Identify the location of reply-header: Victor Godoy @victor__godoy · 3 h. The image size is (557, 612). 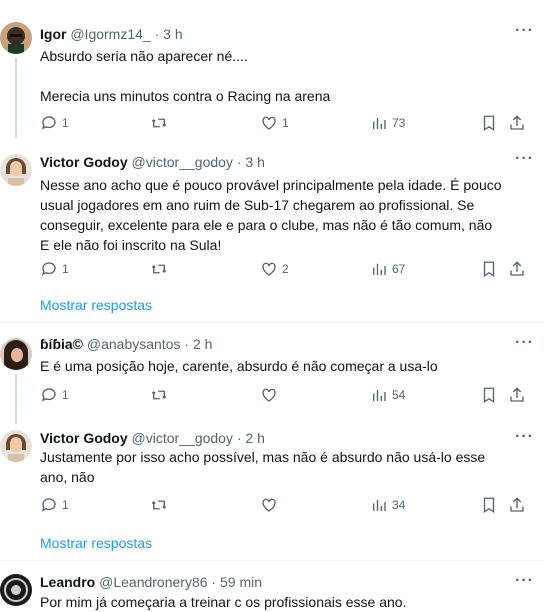
(152, 162).